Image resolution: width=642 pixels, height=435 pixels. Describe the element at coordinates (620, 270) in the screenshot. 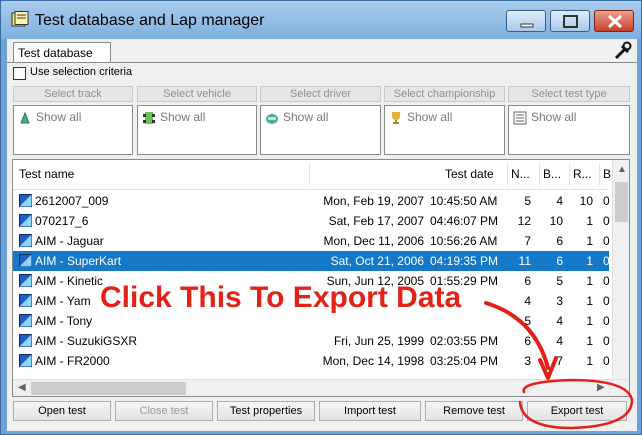

I see `vertical-scrollbar: ▲` at that location.